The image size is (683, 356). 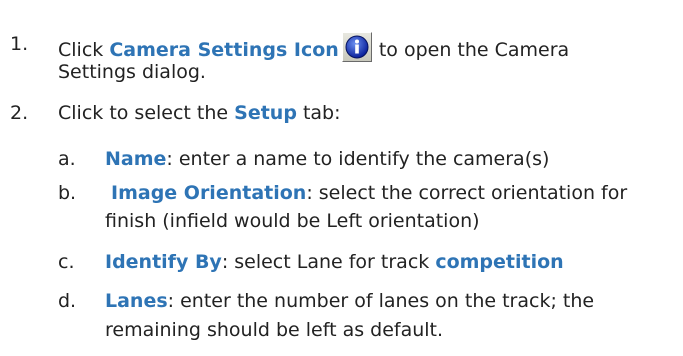 What do you see at coordinates (67, 301) in the screenshot?
I see `substep-d-letter: d.` at bounding box center [67, 301].